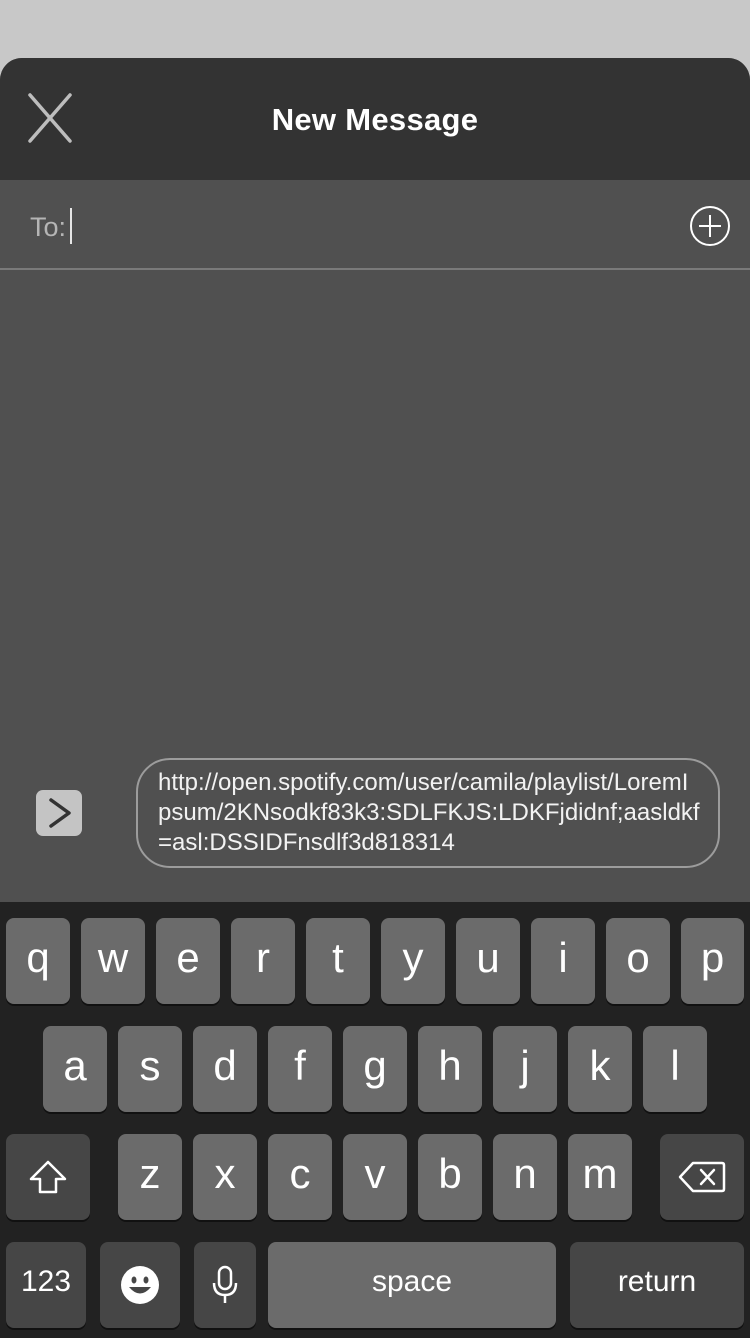 This screenshot has height=1338, width=750. I want to click on recipient-row: To:, so click(375, 225).